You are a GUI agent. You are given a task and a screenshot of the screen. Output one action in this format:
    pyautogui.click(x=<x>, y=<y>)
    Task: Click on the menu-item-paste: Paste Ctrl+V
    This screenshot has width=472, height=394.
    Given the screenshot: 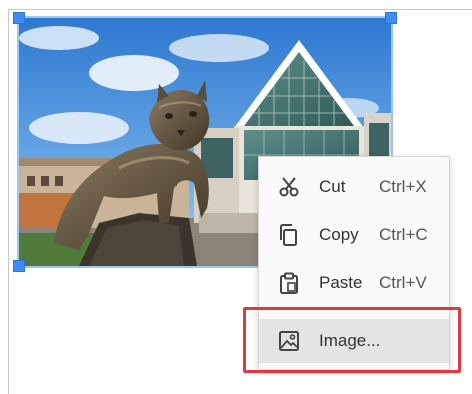 What is the action you would take?
    pyautogui.click(x=354, y=283)
    